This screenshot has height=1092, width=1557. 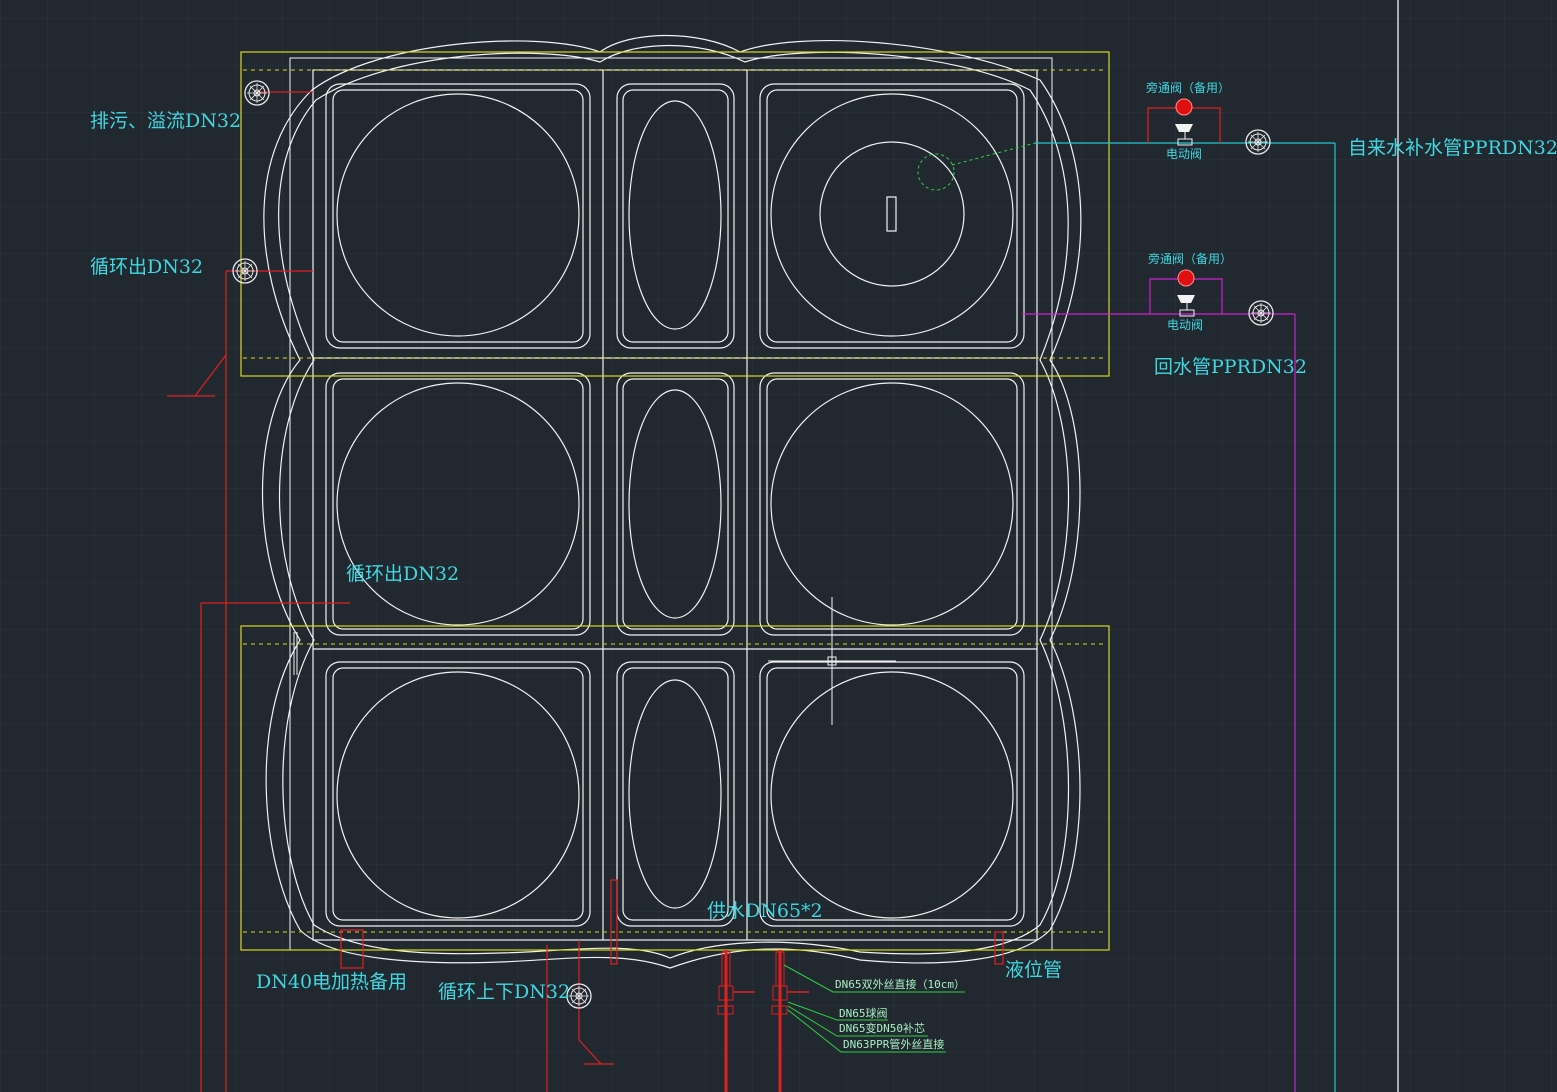 What do you see at coordinates (894, 1044) in the screenshot?
I see `annotation-ppr-adapter: DN63PPR管外丝直接` at bounding box center [894, 1044].